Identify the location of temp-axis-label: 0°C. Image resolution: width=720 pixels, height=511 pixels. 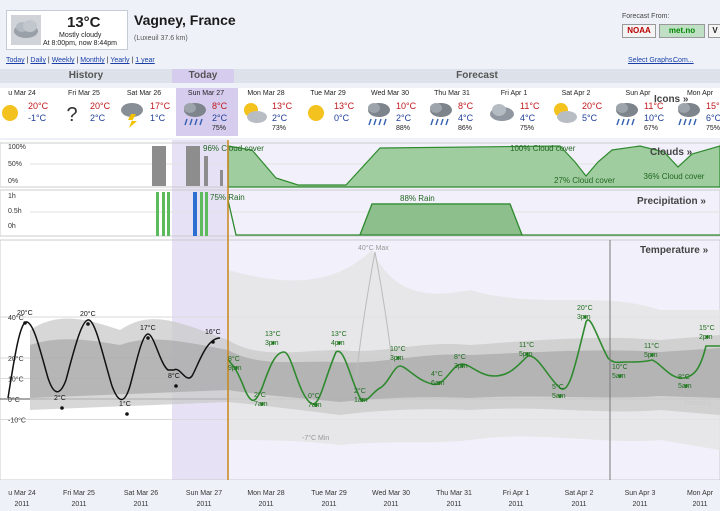
(14, 400).